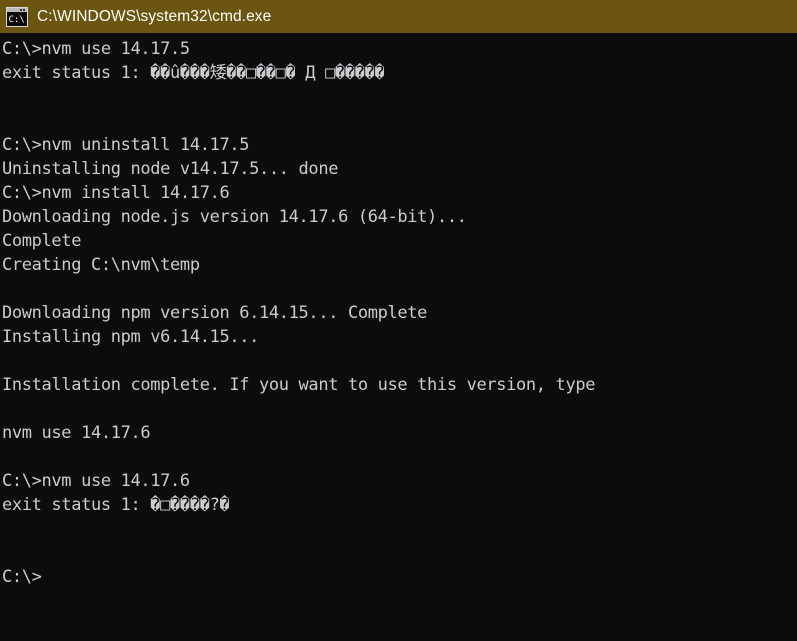 This screenshot has height=641, width=797. Describe the element at coordinates (76, 433) in the screenshot. I see `console-line-out-hint-nvm-use: nvm use 14.17.6` at that location.